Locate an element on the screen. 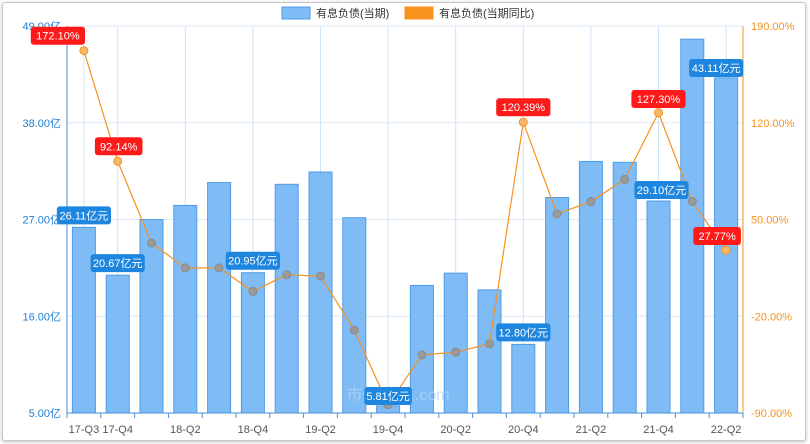 Image resolution: width=810 pixels, height=444 pixels. y-left-tick-label: 5.00亿 is located at coordinates (45, 413).